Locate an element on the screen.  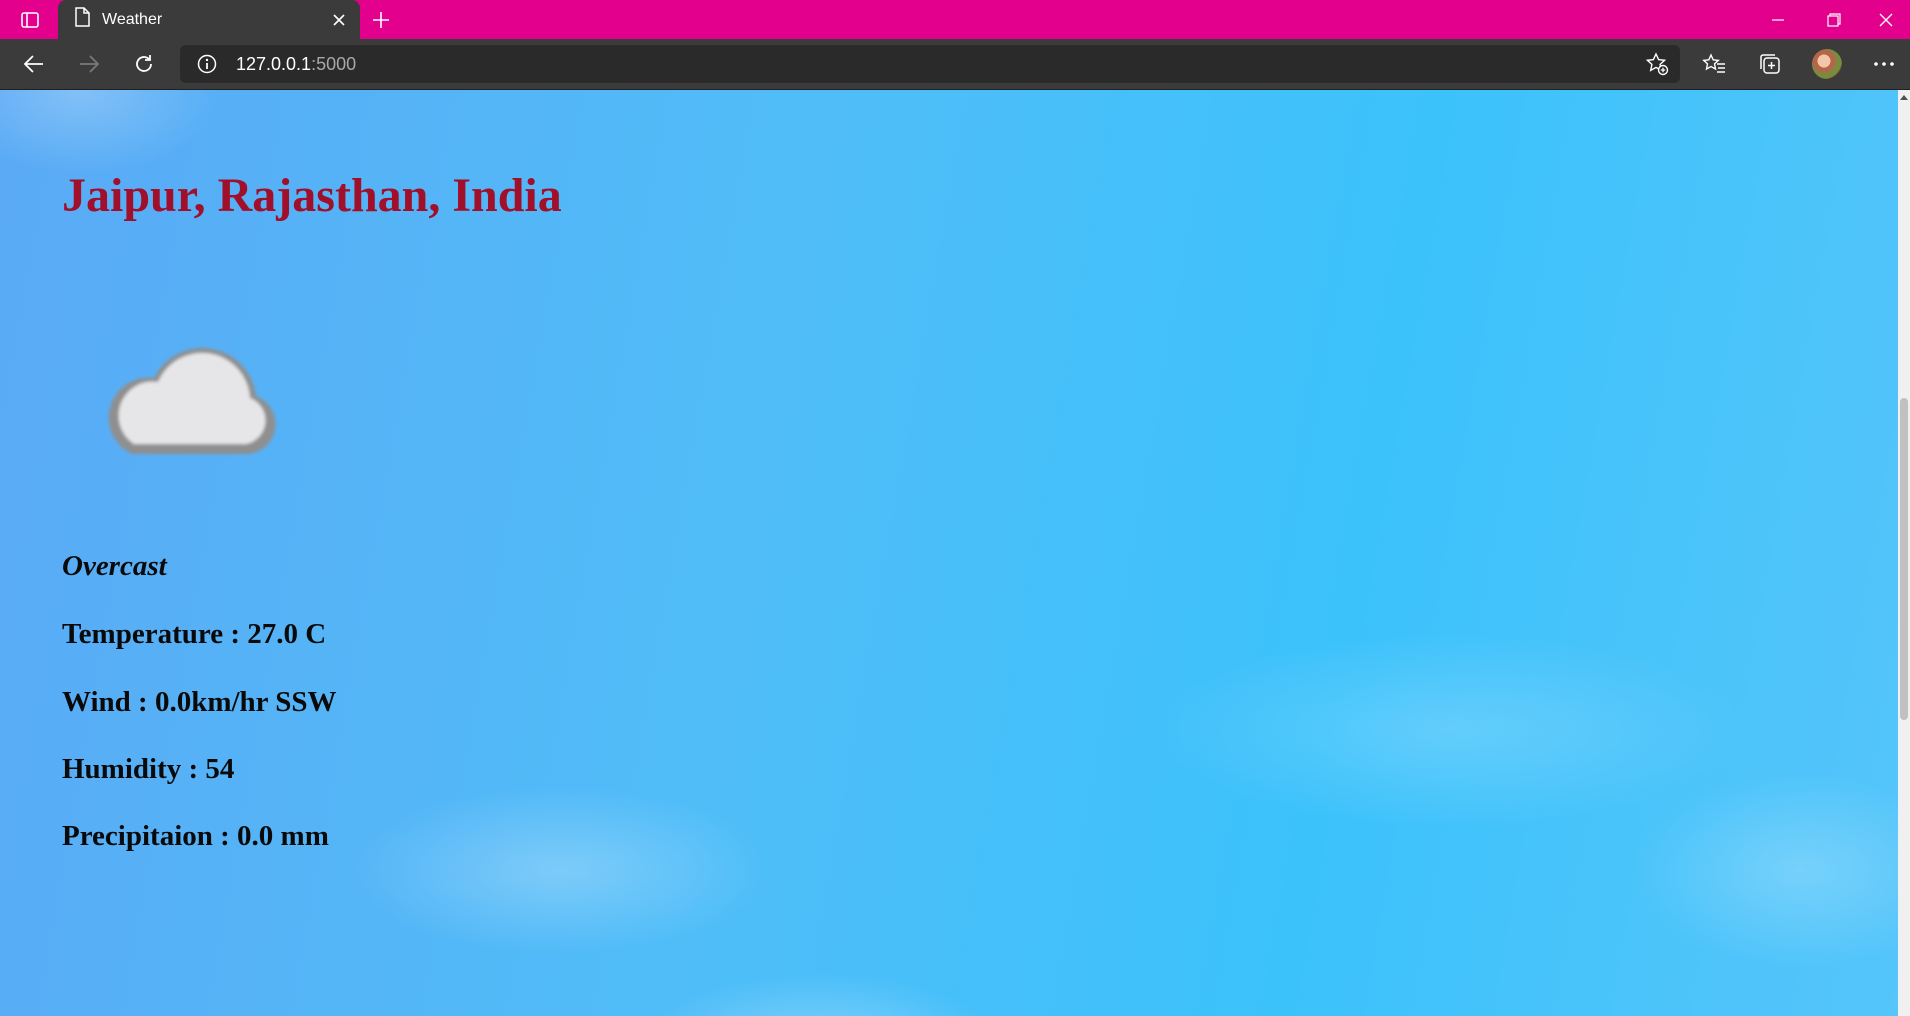
url-host: 127.0.0.1 is located at coordinates (274, 64).